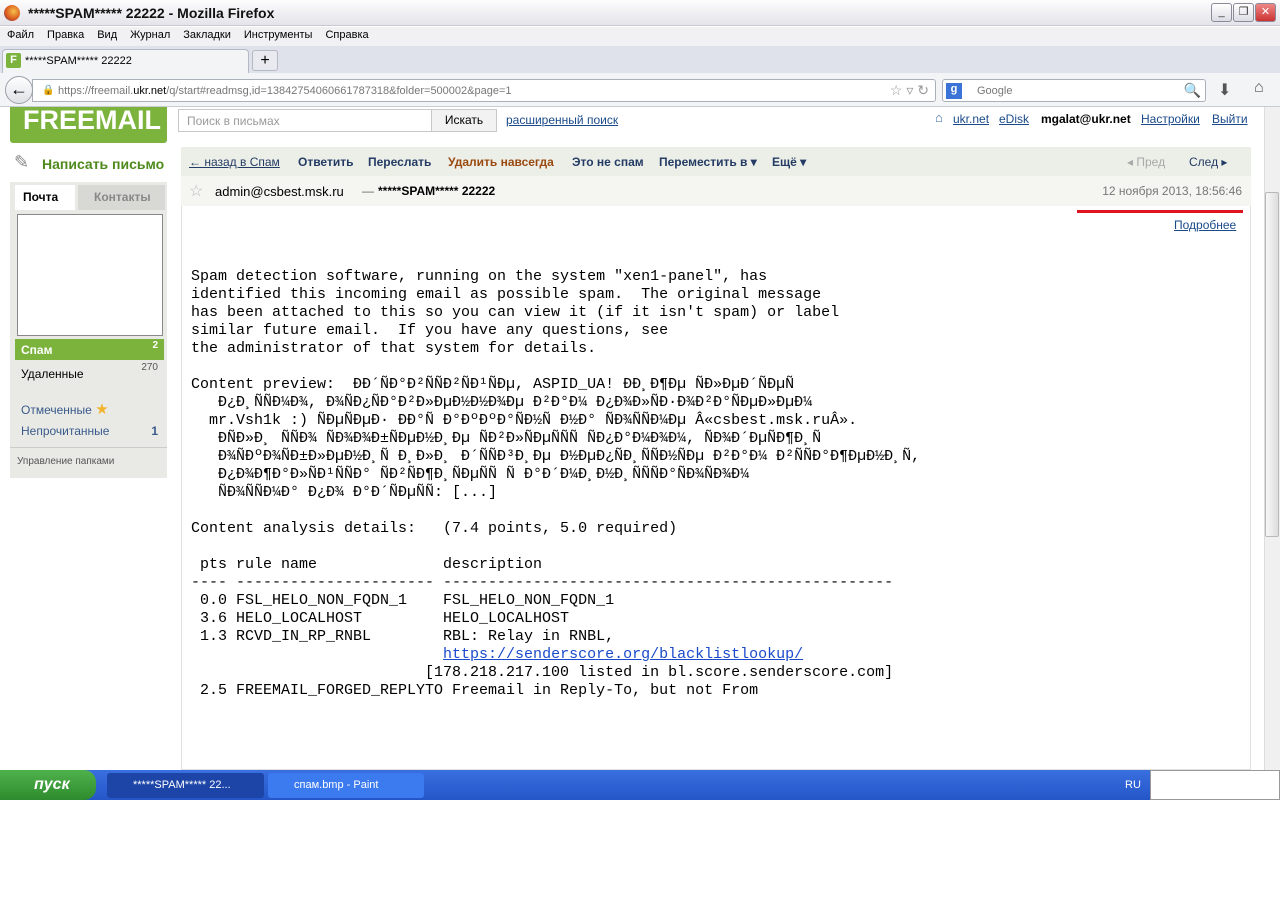  What do you see at coordinates (89, 349) in the screenshot?
I see `folder-spam: Спам 2` at bounding box center [89, 349].